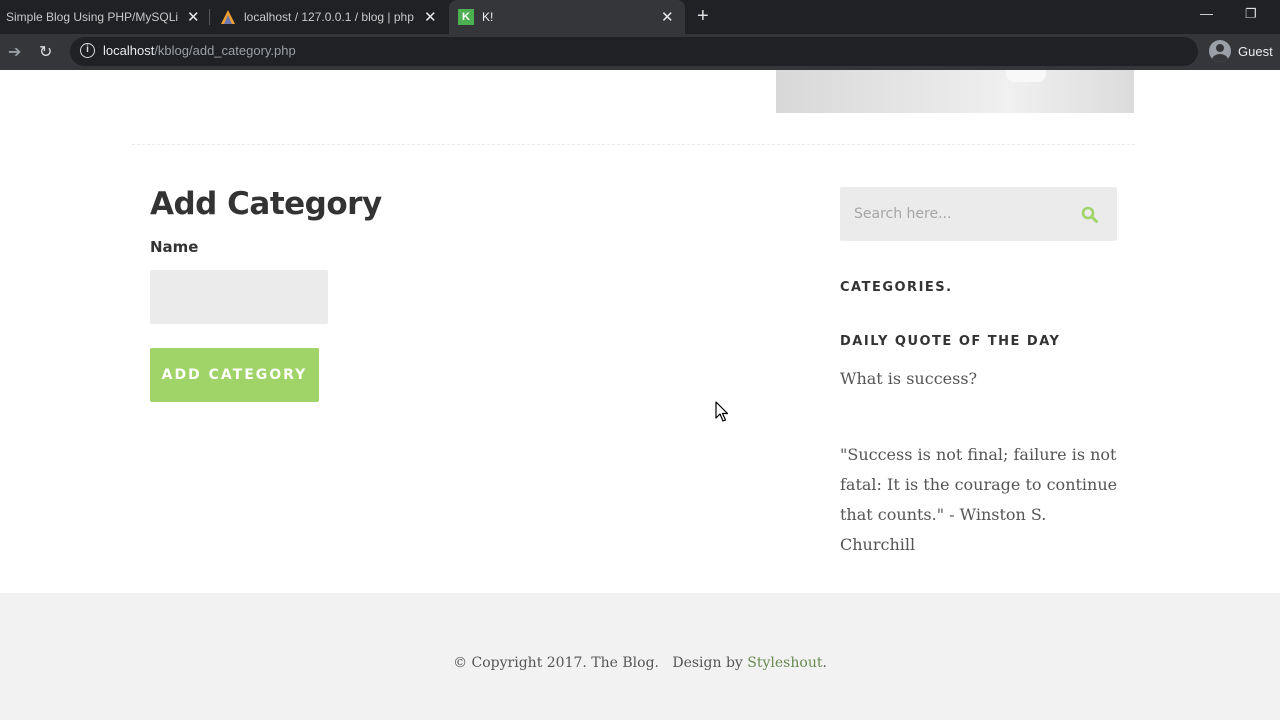 The height and width of the screenshot is (720, 1280). Describe the element at coordinates (266, 204) in the screenshot. I see `page-title: Add Category` at that location.